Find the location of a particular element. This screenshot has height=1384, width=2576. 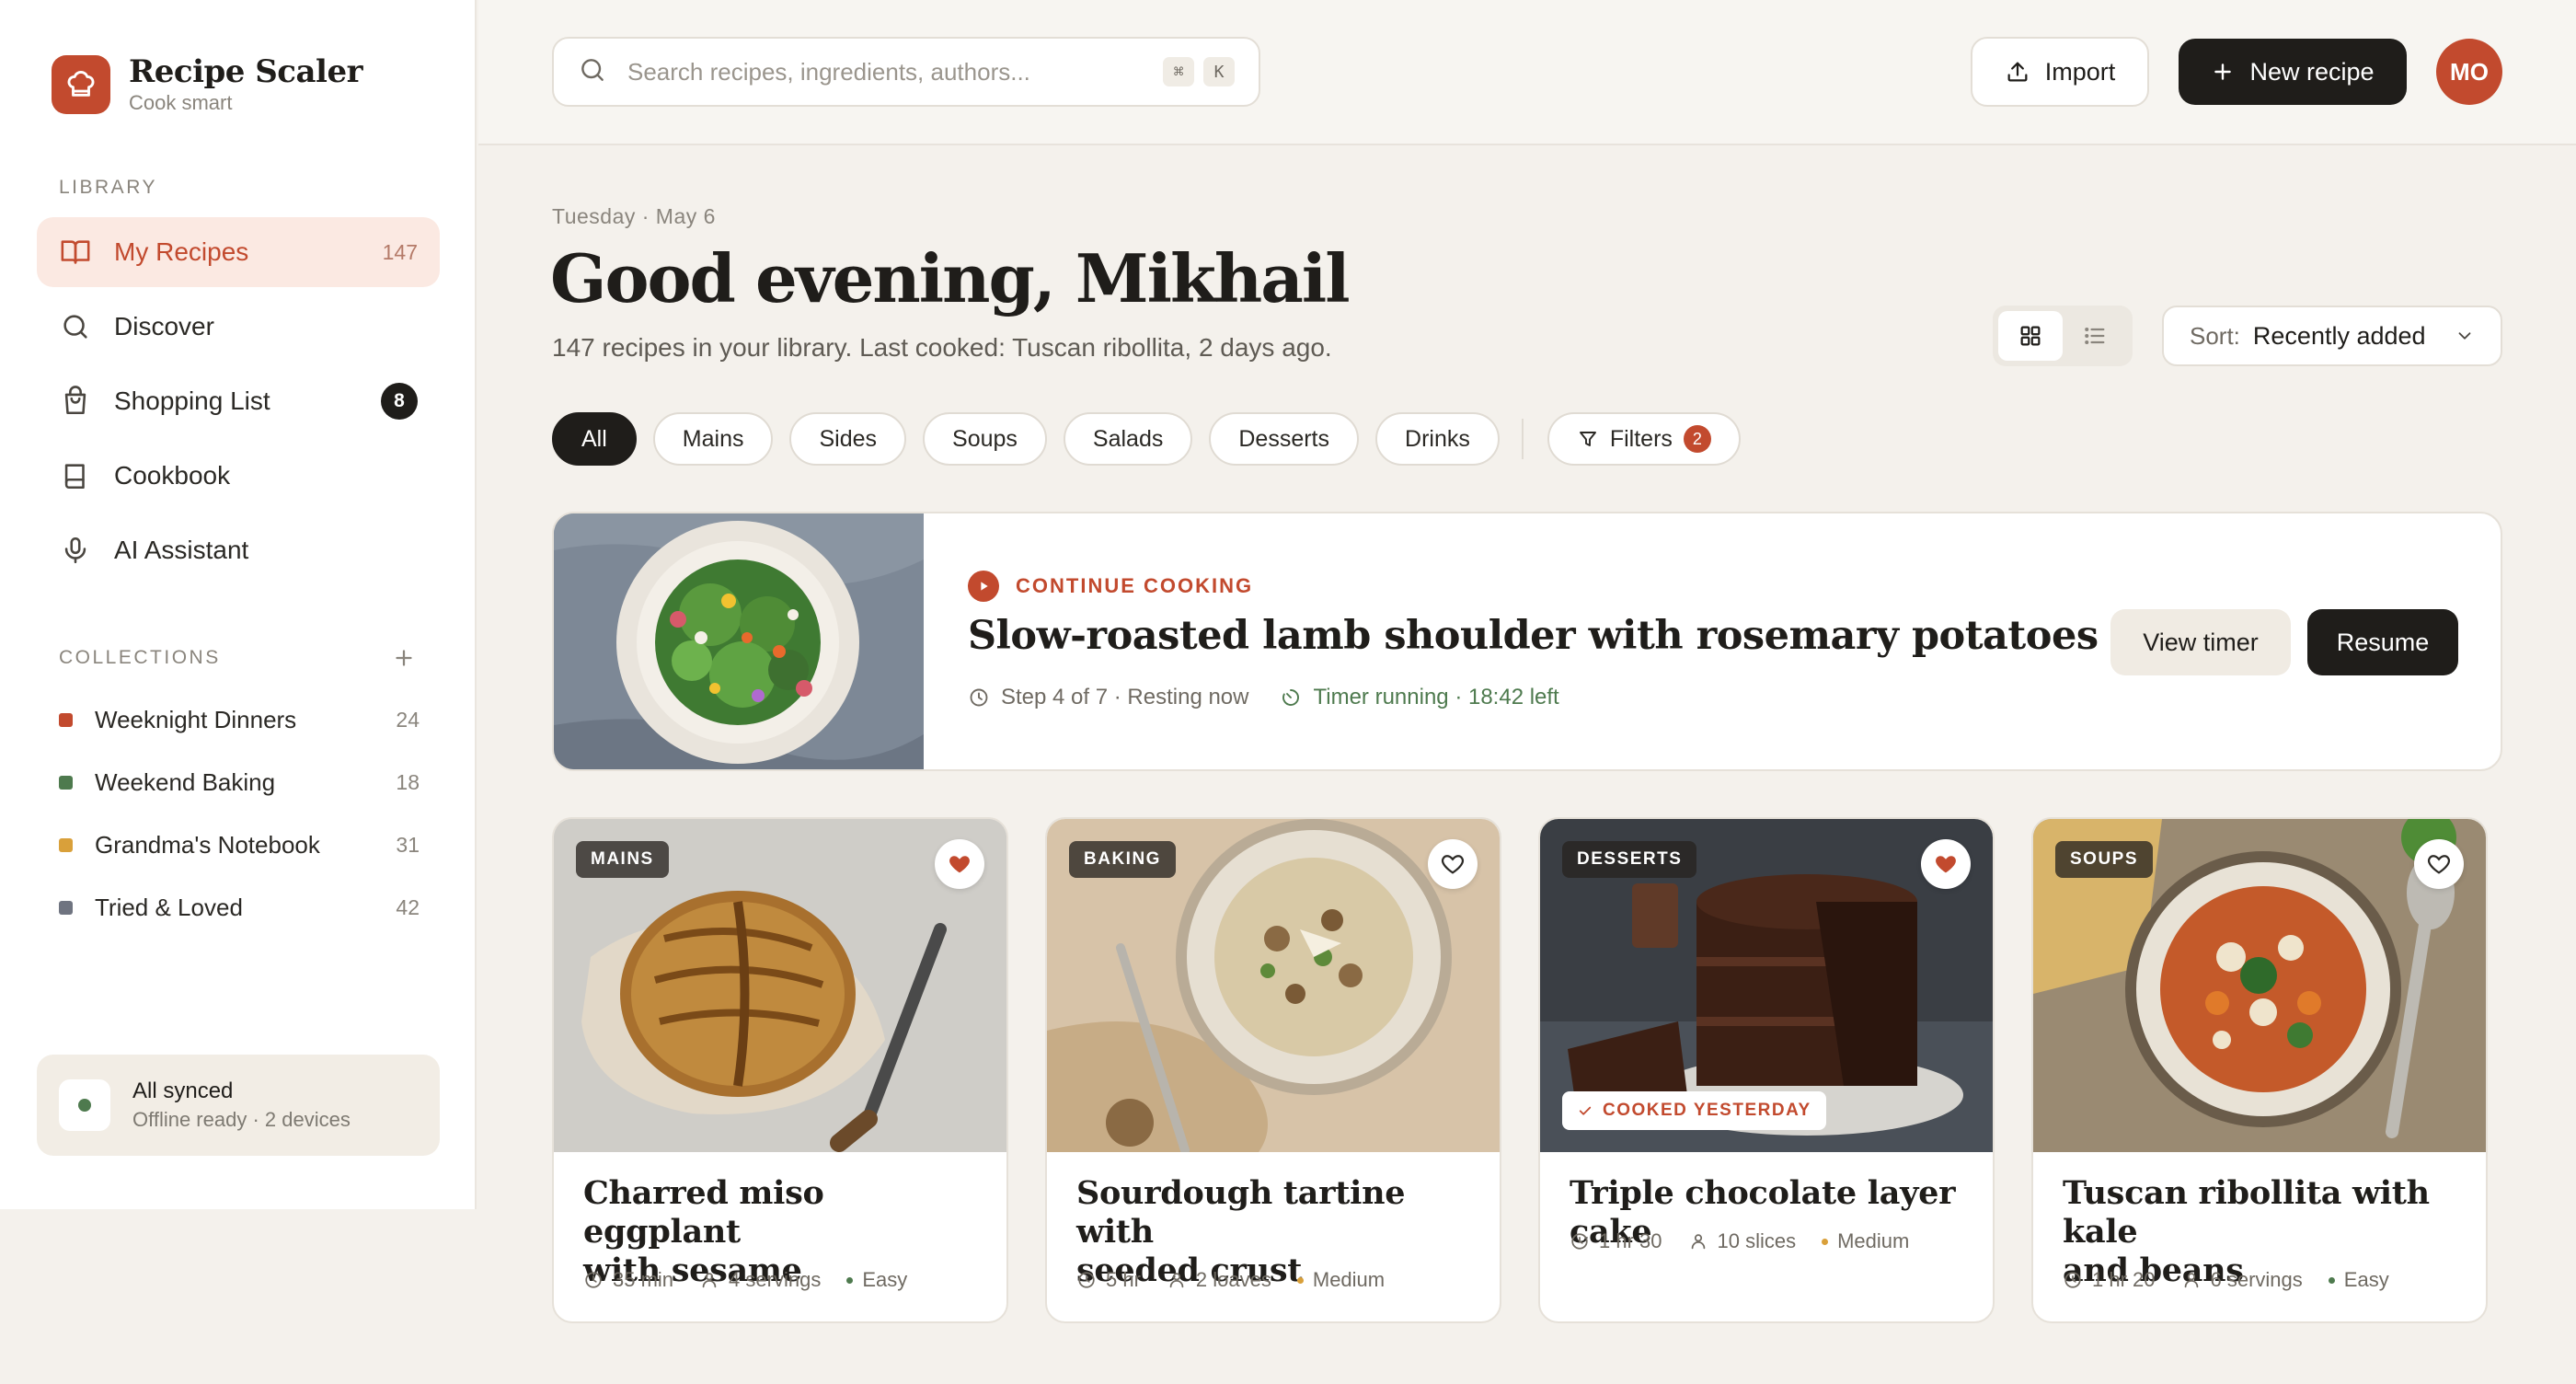

list-icon is located at coordinates (2095, 336).